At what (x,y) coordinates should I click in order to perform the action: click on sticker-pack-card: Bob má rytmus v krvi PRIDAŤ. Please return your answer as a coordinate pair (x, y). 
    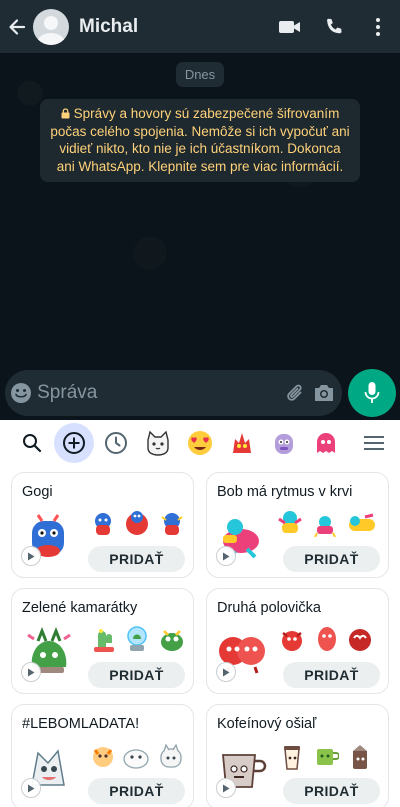
    Looking at the image, I should click on (297, 525).